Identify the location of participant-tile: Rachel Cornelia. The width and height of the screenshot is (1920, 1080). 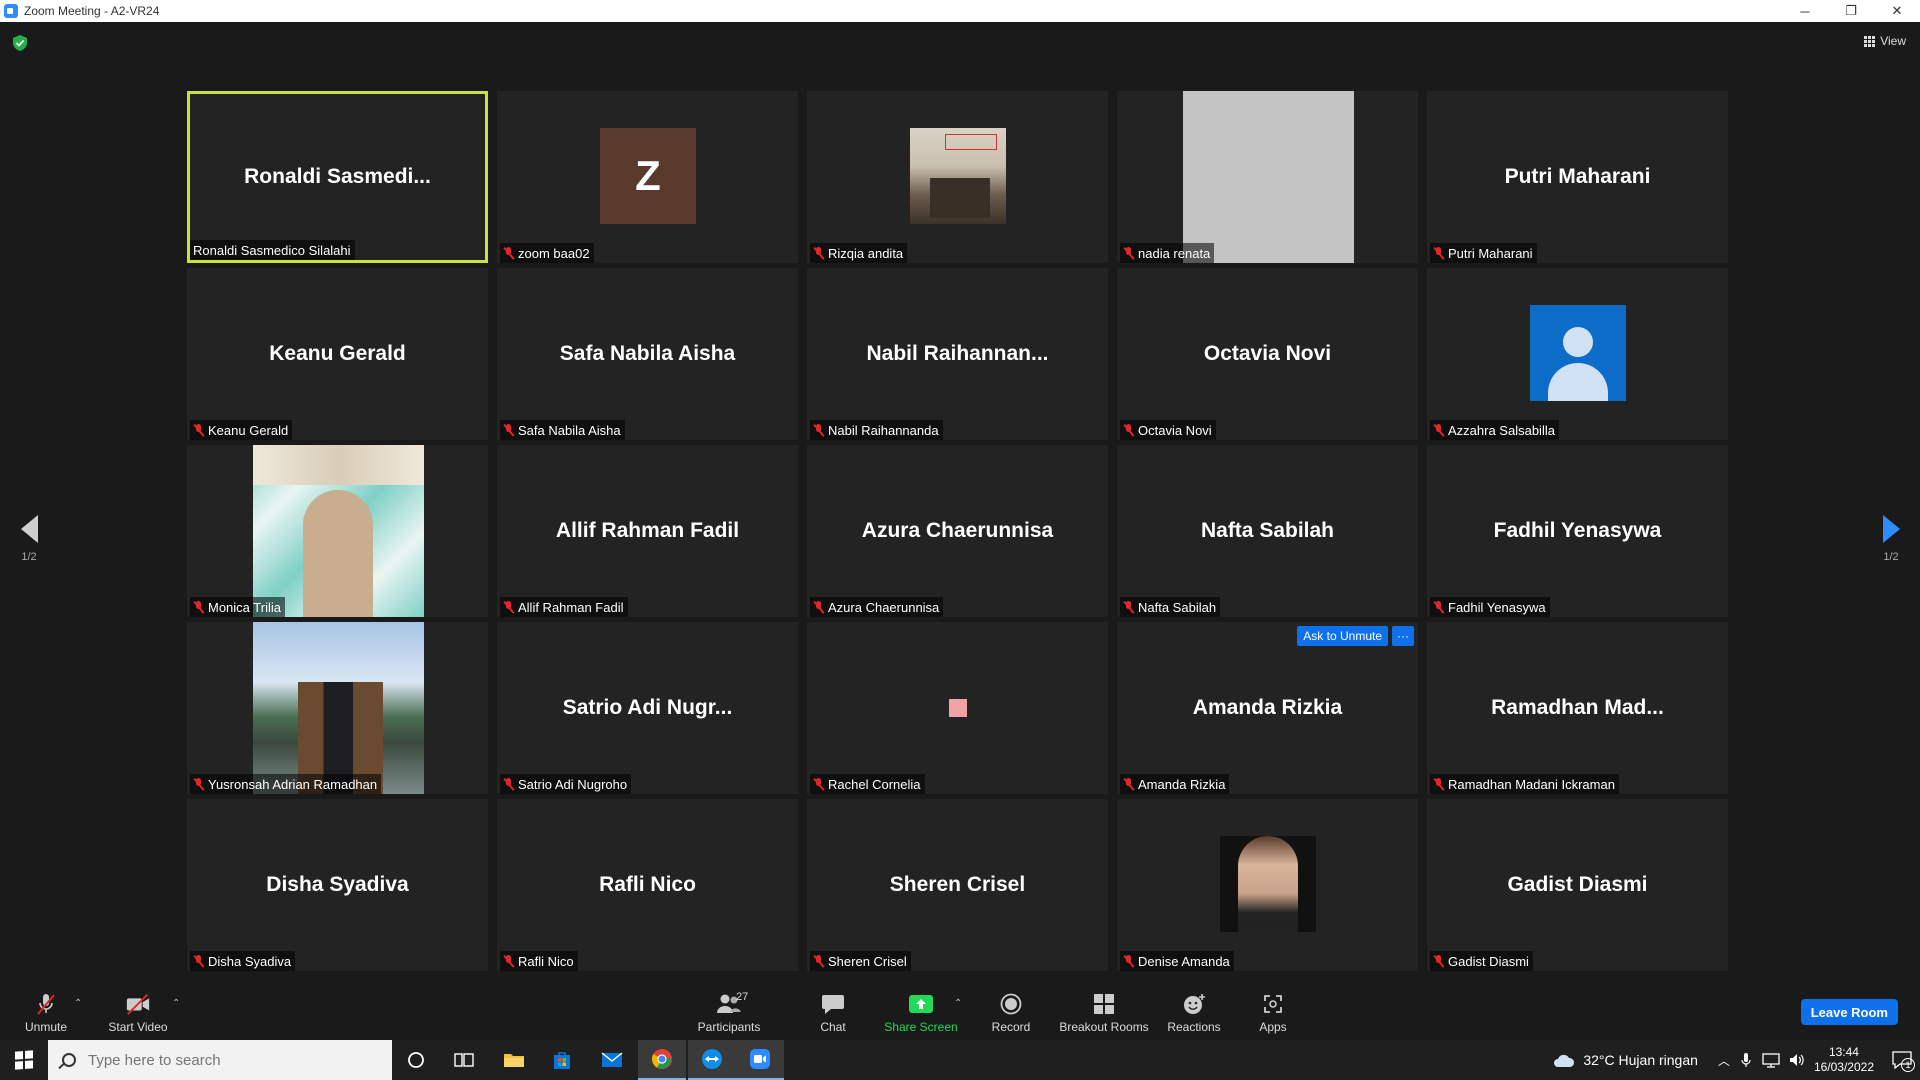
(957, 708).